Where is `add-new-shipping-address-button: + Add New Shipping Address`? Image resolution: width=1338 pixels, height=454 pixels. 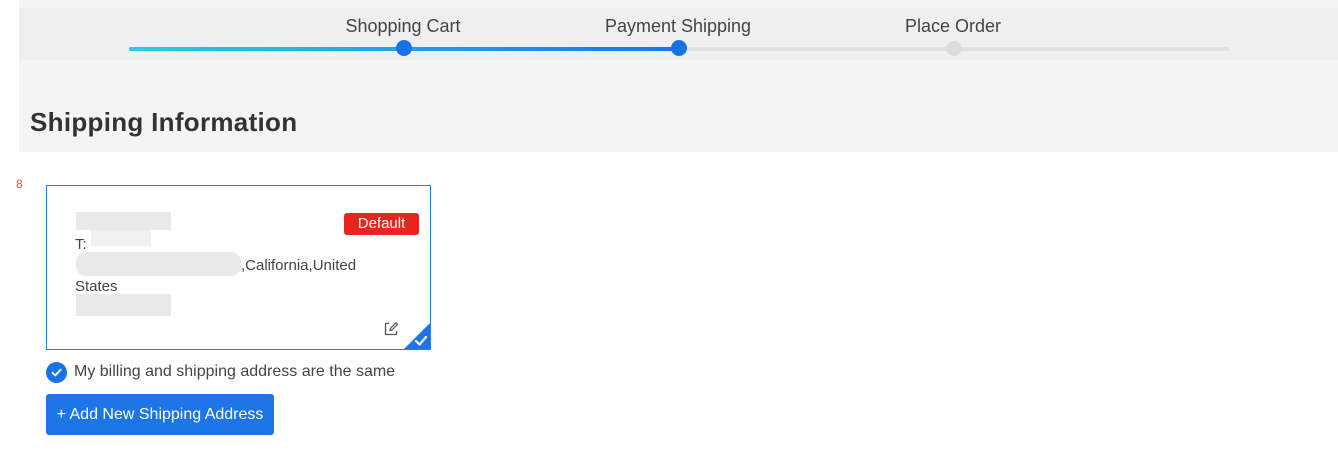
add-new-shipping-address-button: + Add New Shipping Address is located at coordinates (160, 414).